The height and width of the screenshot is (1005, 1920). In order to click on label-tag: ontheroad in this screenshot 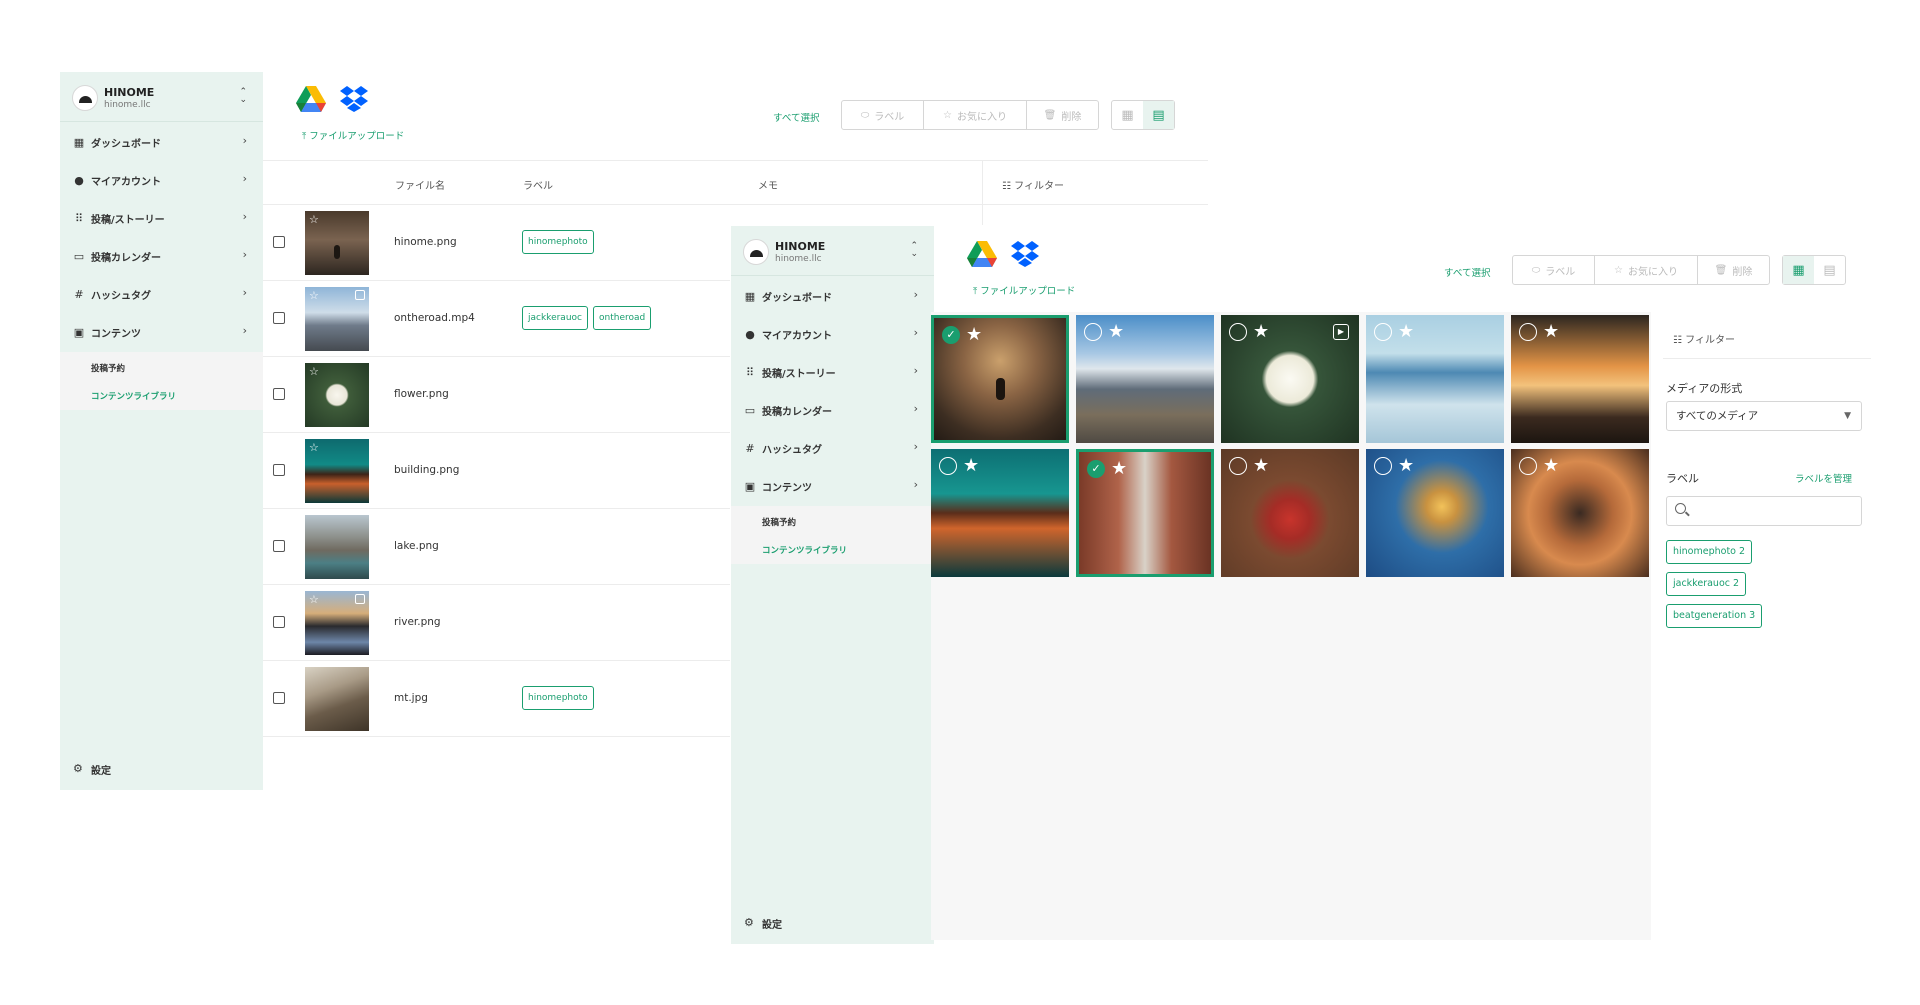, I will do `click(622, 318)`.